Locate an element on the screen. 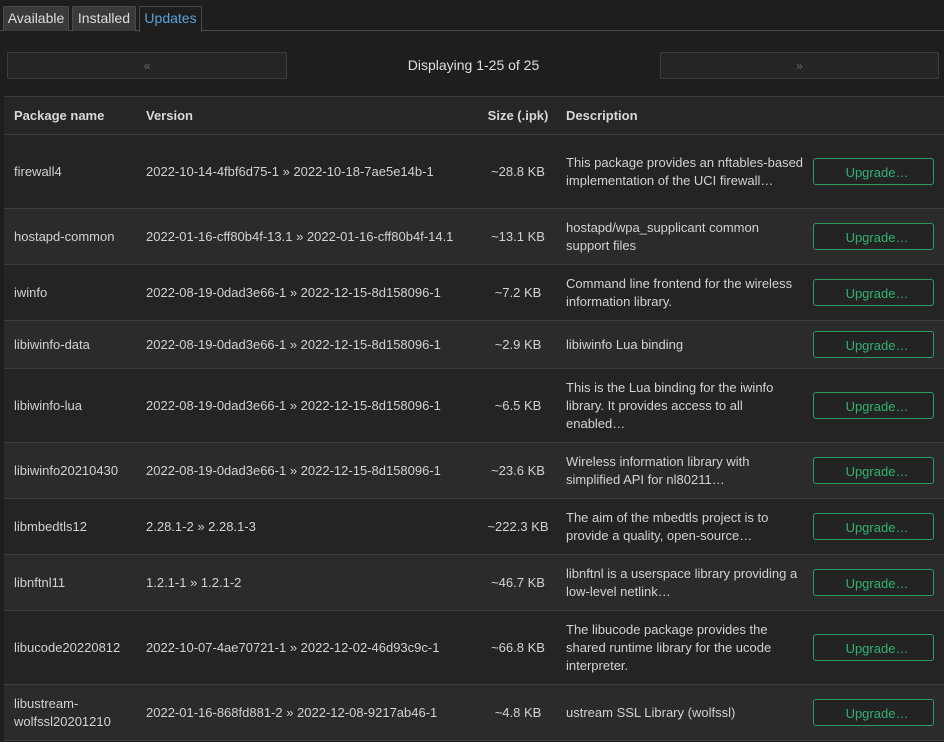 This screenshot has height=742, width=944. header-size: Size (.ipk) is located at coordinates (518, 115).